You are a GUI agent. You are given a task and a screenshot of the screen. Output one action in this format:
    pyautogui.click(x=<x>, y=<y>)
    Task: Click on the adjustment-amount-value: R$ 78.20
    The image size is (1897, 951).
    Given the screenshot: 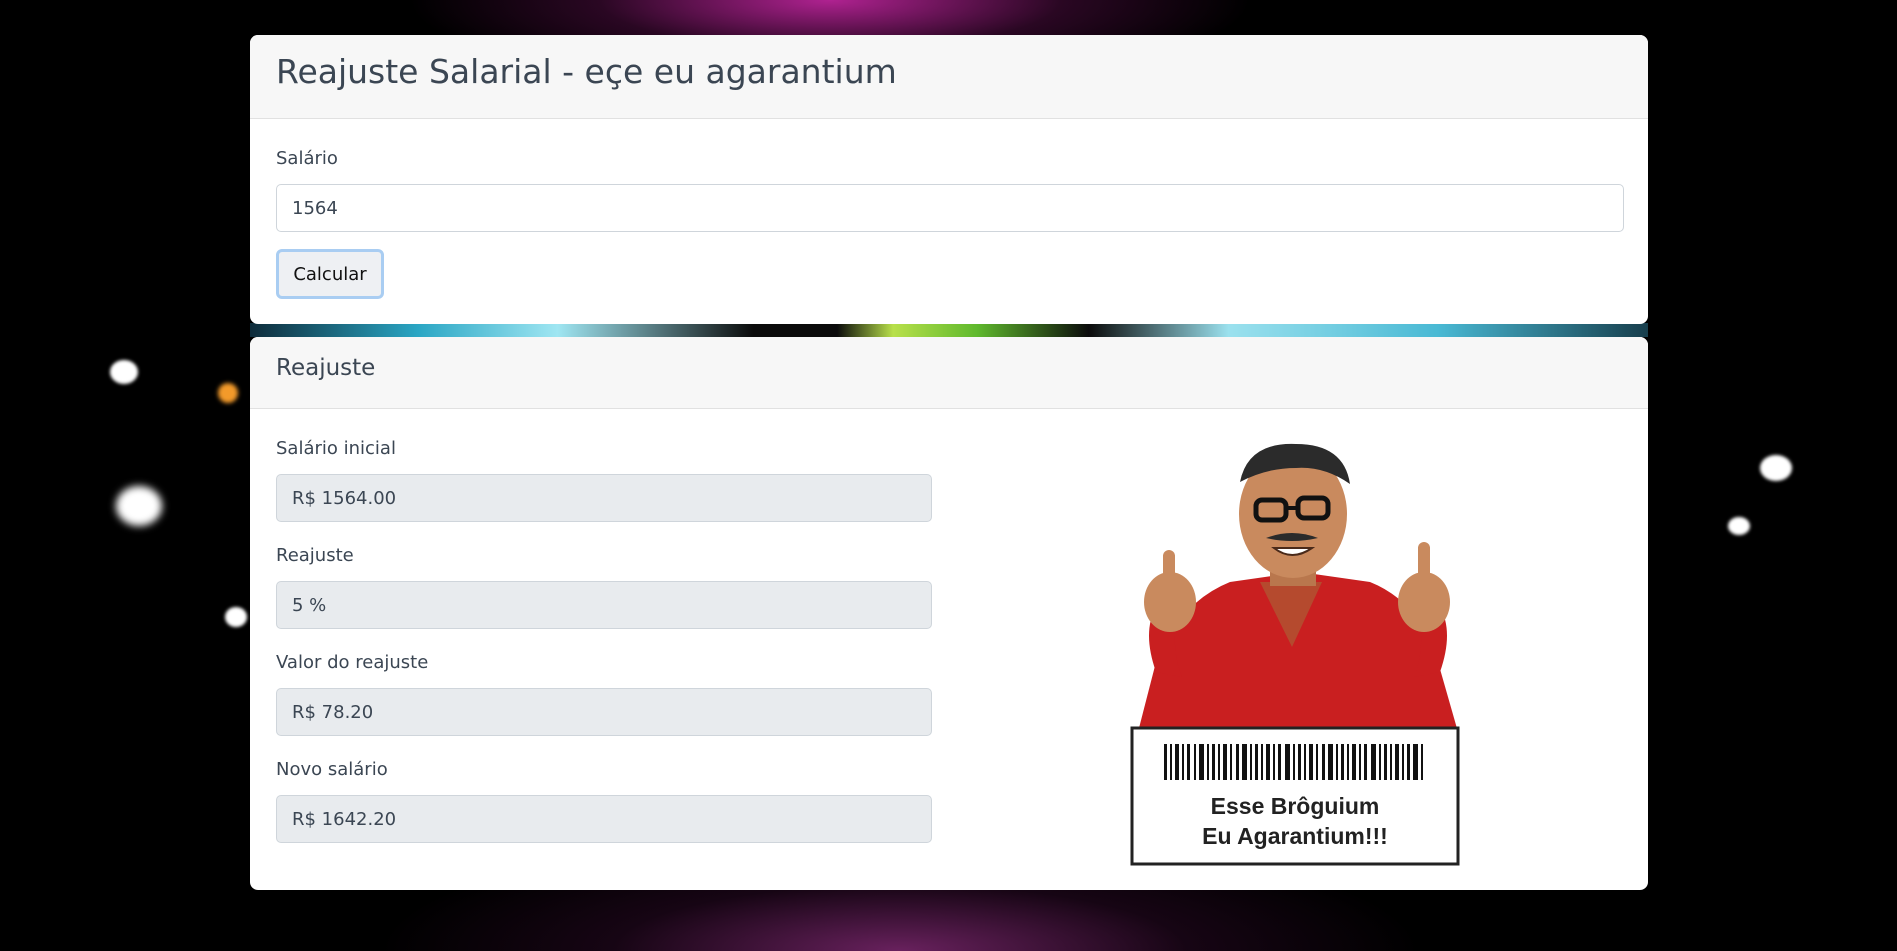 What is the action you would take?
    pyautogui.click(x=333, y=712)
    